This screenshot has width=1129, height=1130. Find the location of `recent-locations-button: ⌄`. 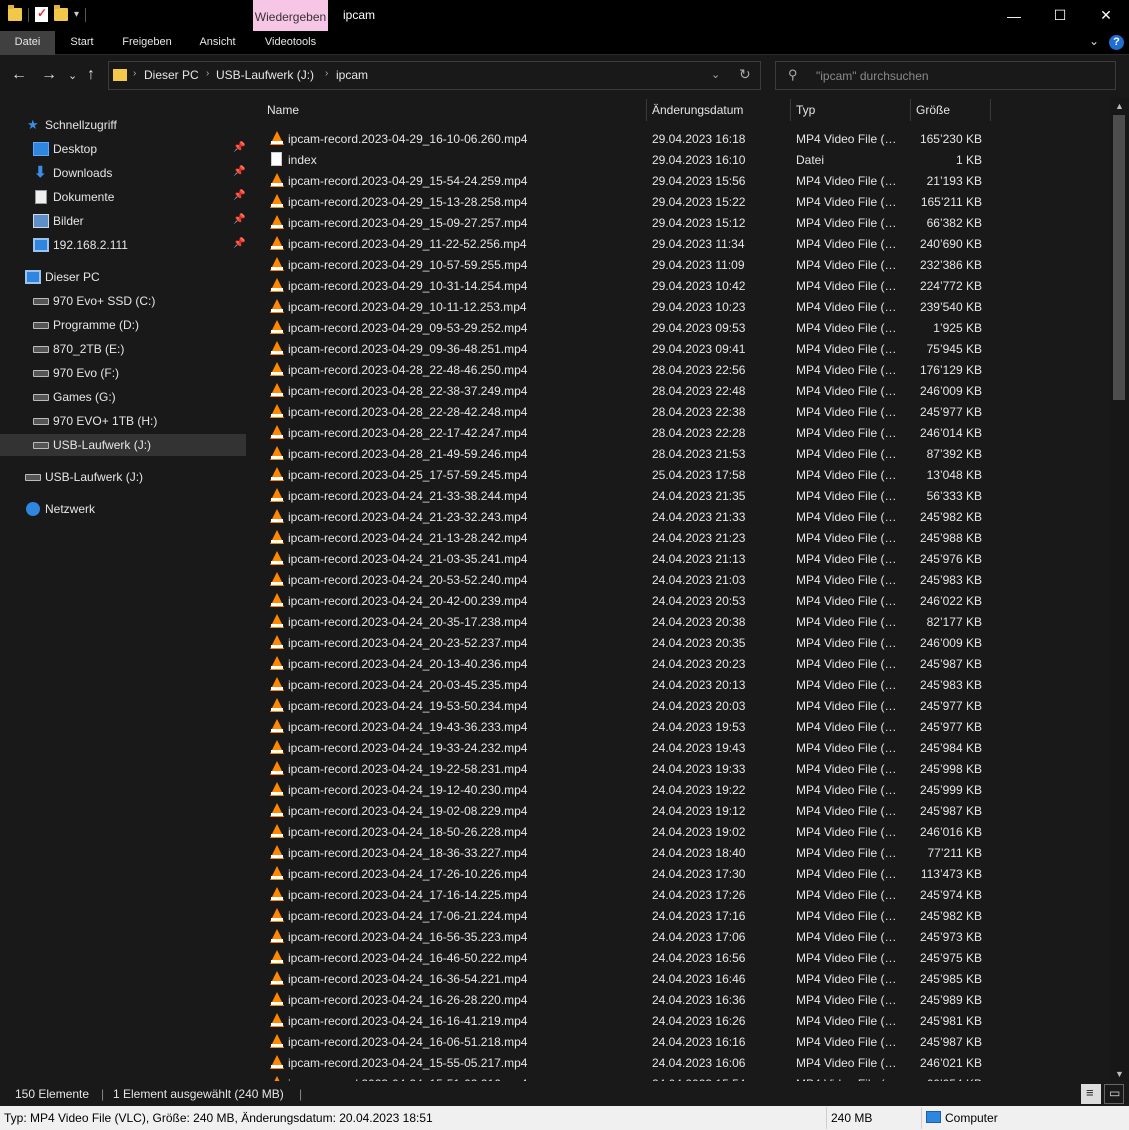

recent-locations-button: ⌄ is located at coordinates (72, 75).